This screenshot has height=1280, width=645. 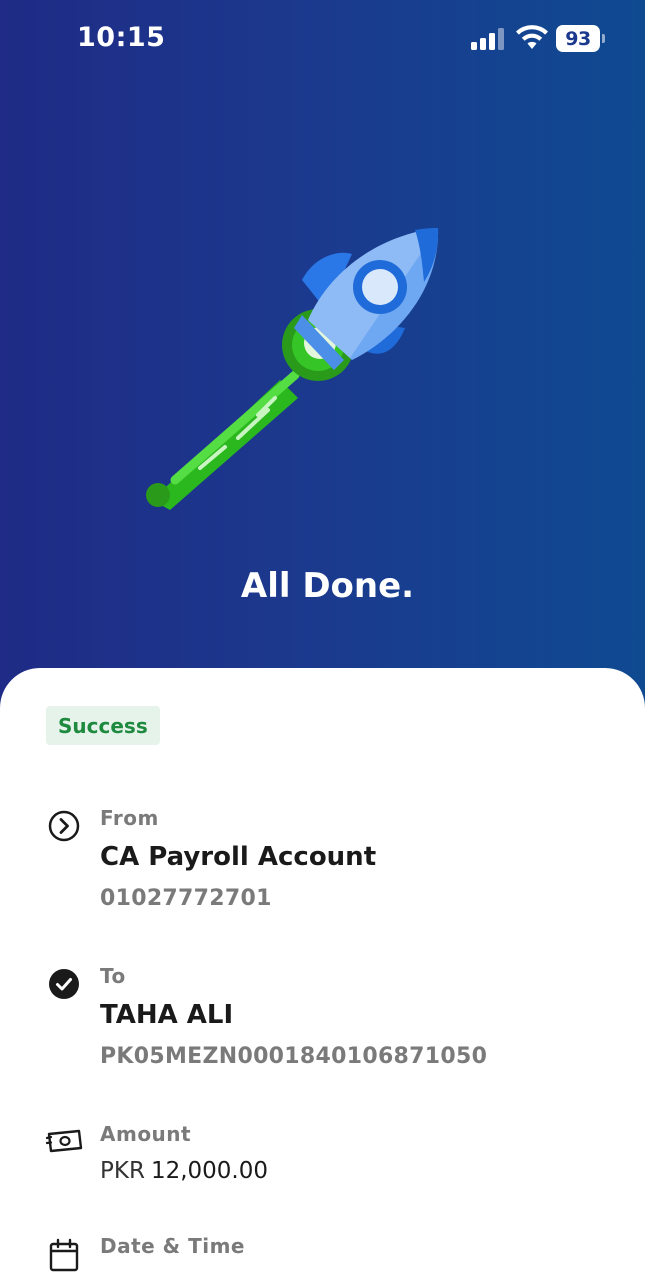 I want to click on from-account-name: CA Payroll Account, so click(x=238, y=857).